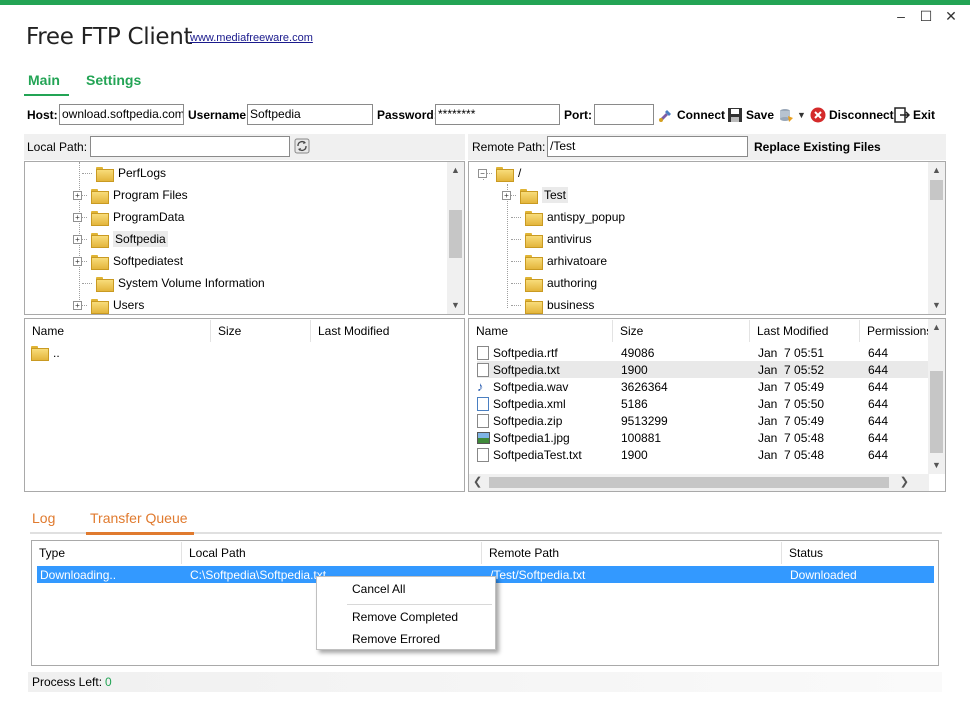 Image resolution: width=970 pixels, height=720 pixels. Describe the element at coordinates (482, 173) in the screenshot. I see `collapse-icon: −` at that location.